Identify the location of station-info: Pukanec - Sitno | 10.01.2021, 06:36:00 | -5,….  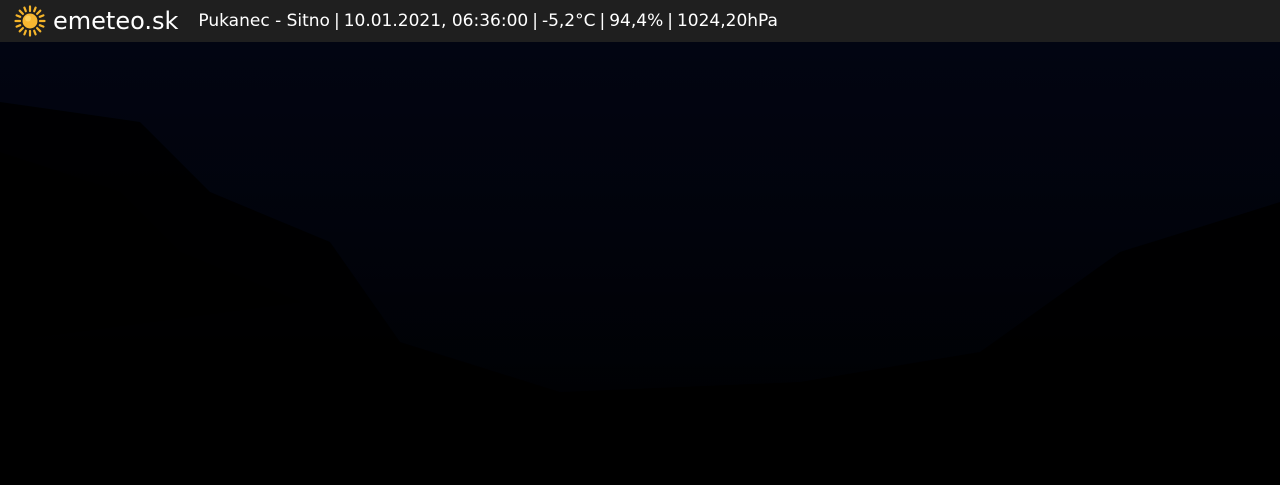
(488, 21).